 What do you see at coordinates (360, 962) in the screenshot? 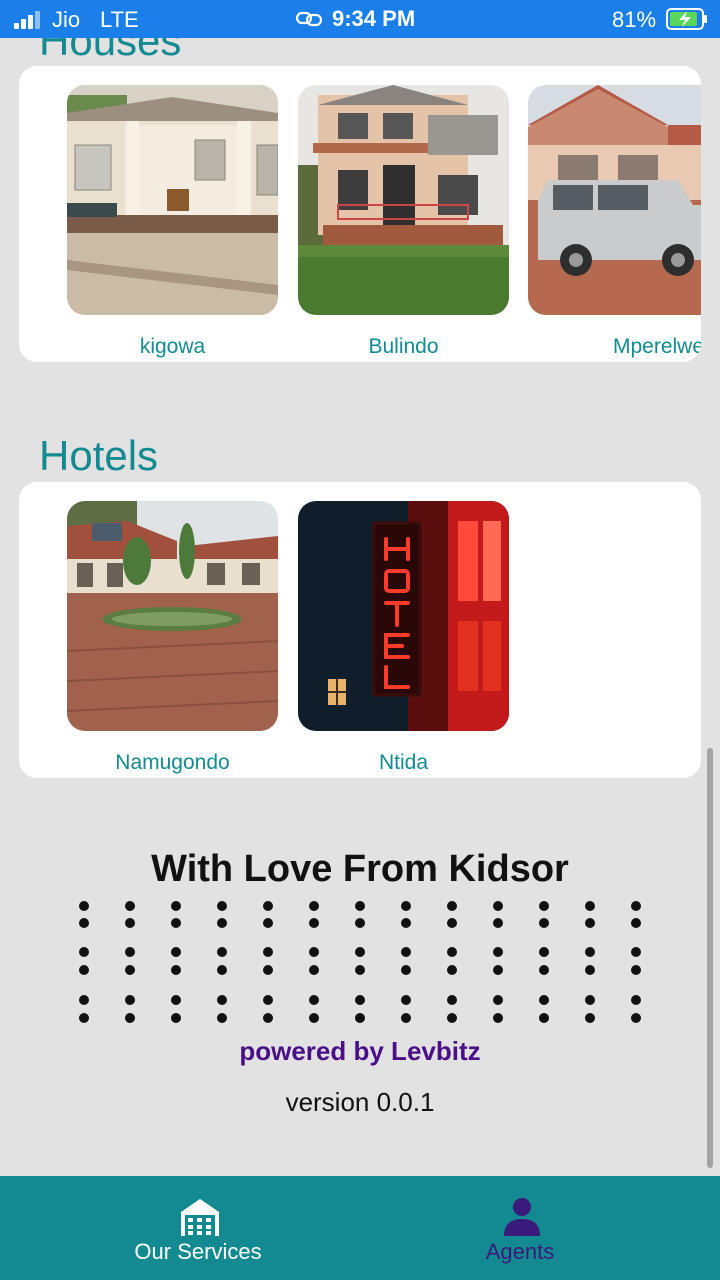
I see `dot-pattern-decoration` at bounding box center [360, 962].